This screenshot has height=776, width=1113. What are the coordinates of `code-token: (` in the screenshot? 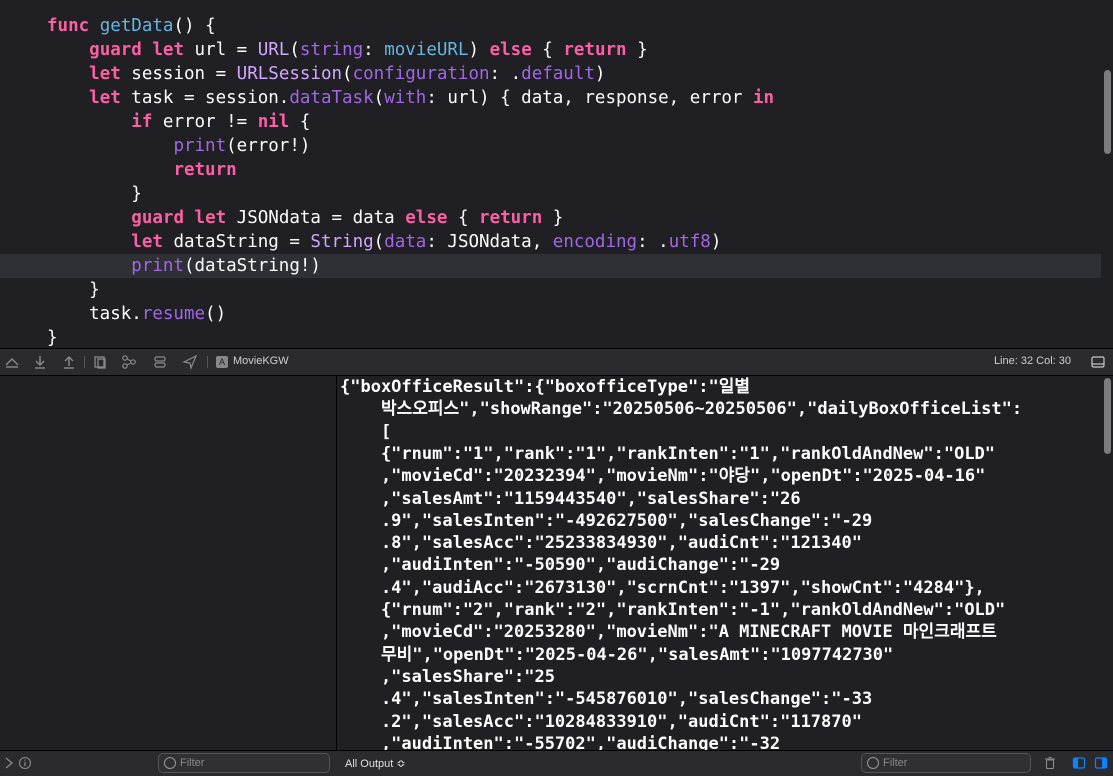 It's located at (347, 74).